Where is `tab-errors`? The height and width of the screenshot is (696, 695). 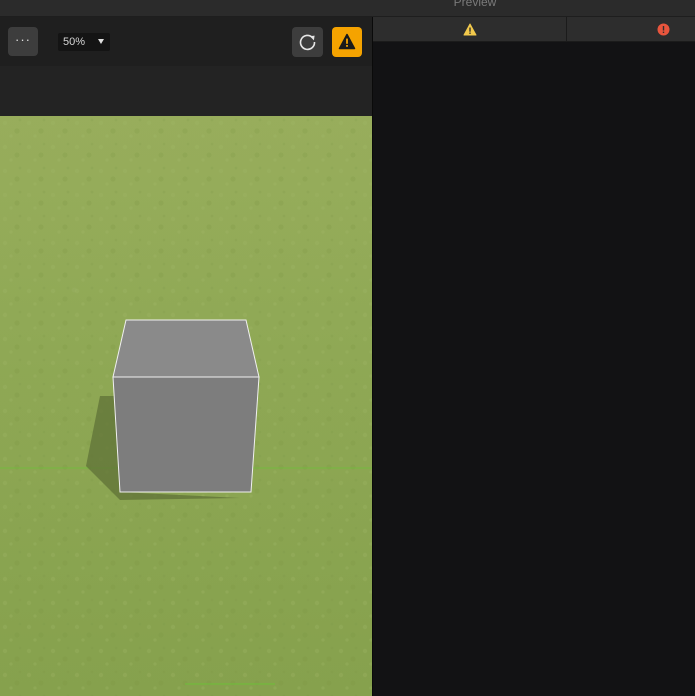 tab-errors is located at coordinates (631, 29).